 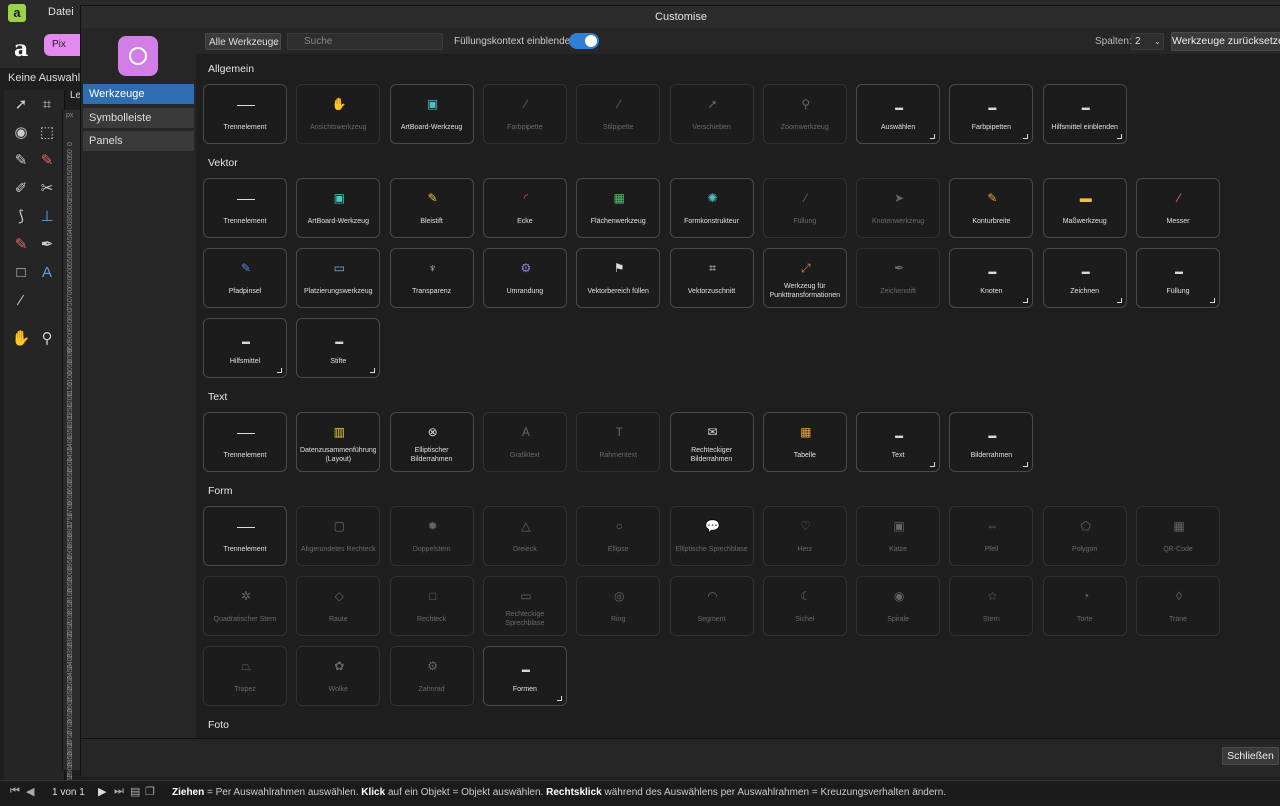 What do you see at coordinates (804, 278) in the screenshot?
I see `tool-tile: ⤢ Werkzeug für Punkttransformationen` at bounding box center [804, 278].